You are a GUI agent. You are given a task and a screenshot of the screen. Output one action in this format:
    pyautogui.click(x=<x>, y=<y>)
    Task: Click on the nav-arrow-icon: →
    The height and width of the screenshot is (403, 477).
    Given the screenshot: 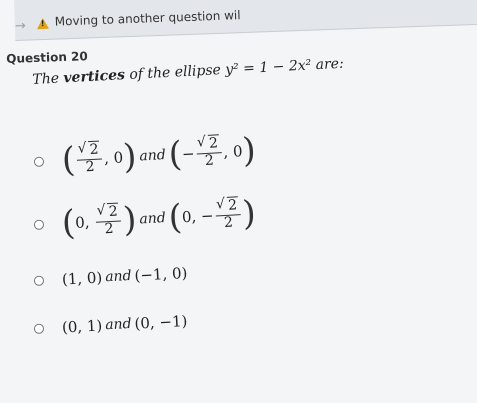 What is the action you would take?
    pyautogui.click(x=20, y=26)
    